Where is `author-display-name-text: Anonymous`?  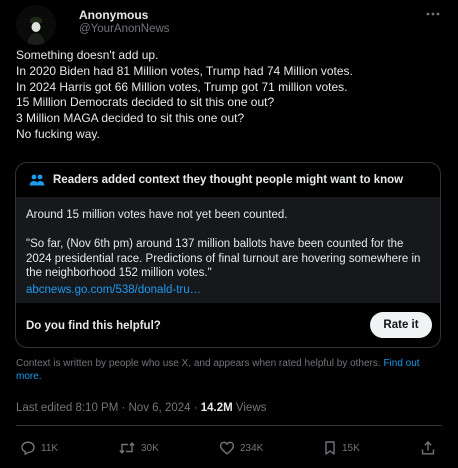
author-display-name-text: Anonymous is located at coordinates (114, 15).